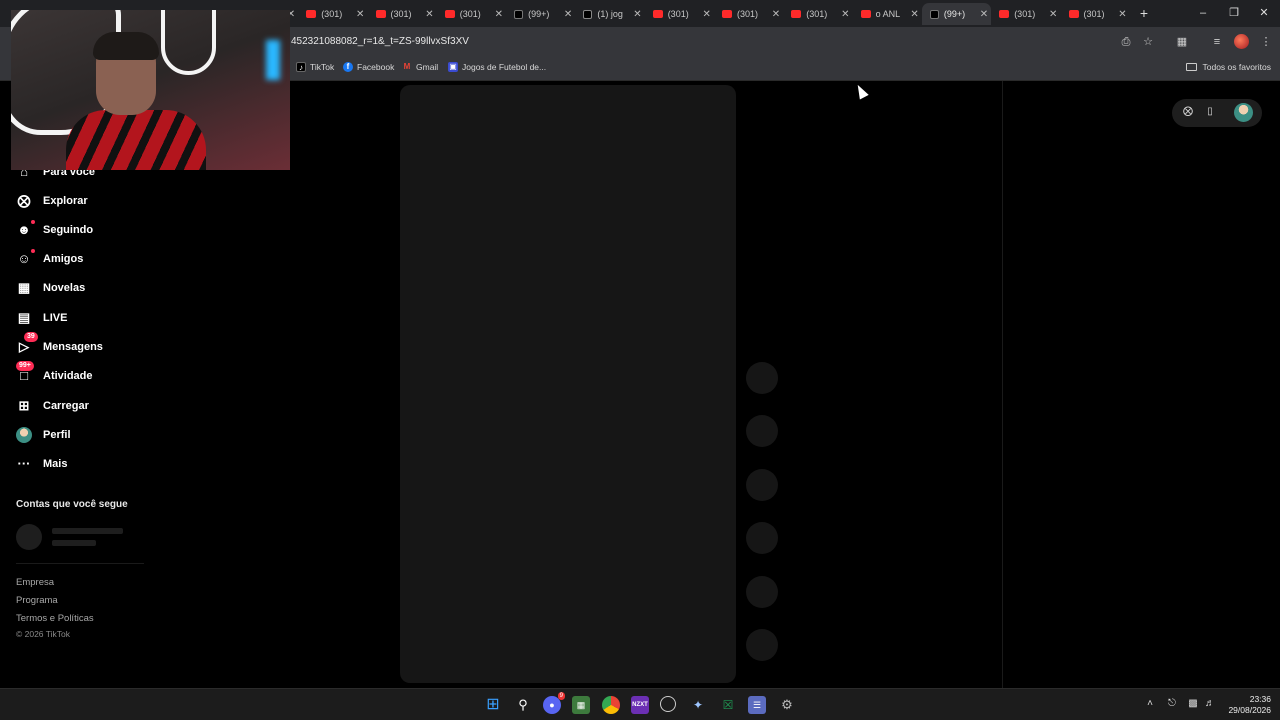 The height and width of the screenshot is (720, 1280). I want to click on sidebar-divider, so click(80, 563).